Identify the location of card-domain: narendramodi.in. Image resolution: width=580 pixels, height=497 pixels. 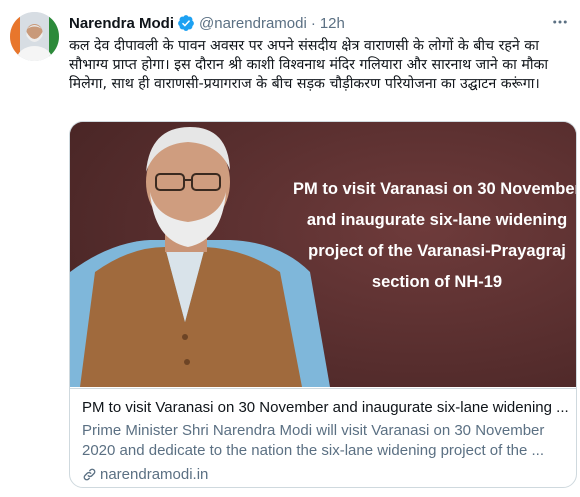
(145, 474).